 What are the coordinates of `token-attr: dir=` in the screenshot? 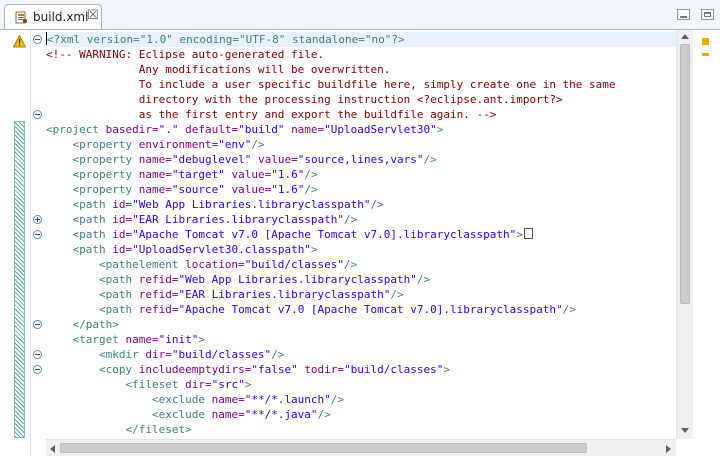 It's located at (158, 354).